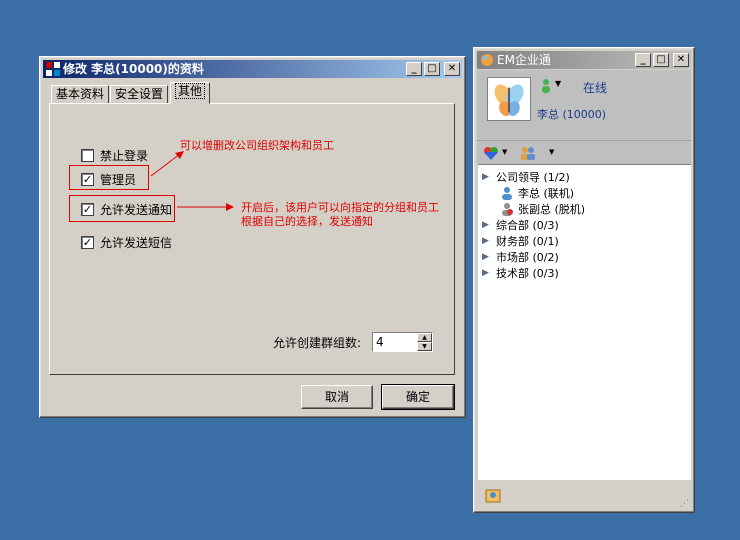 The image size is (740, 540). What do you see at coordinates (552, 209) in the screenshot?
I see `tree-member-label: 张副总 (脱机)` at bounding box center [552, 209].